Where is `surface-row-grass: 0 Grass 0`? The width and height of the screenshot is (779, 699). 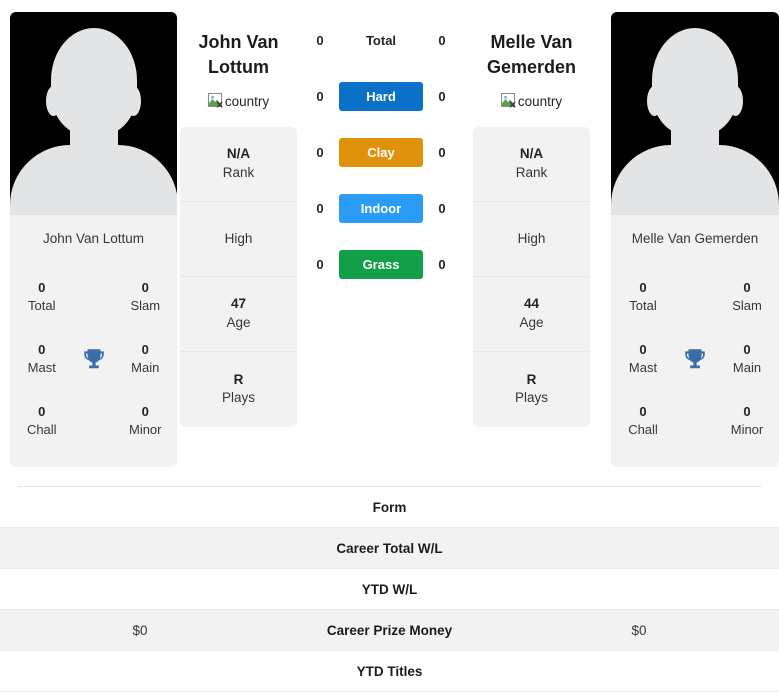
surface-row-grass: 0 Grass 0 is located at coordinates (381, 264).